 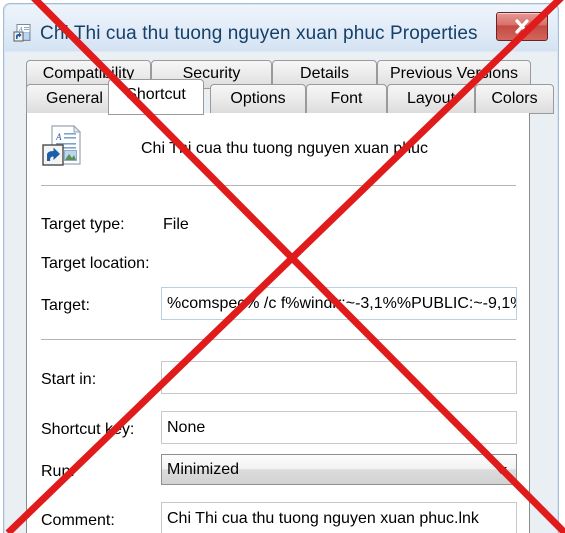 What do you see at coordinates (63, 146) in the screenshot?
I see `wordpad-shortcut-icon: A` at bounding box center [63, 146].